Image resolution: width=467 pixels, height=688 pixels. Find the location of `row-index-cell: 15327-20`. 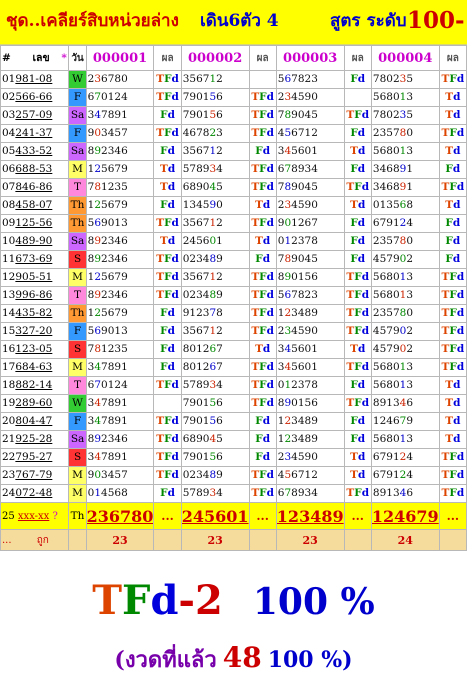

row-index-cell: 15327-20 is located at coordinates (35, 331).